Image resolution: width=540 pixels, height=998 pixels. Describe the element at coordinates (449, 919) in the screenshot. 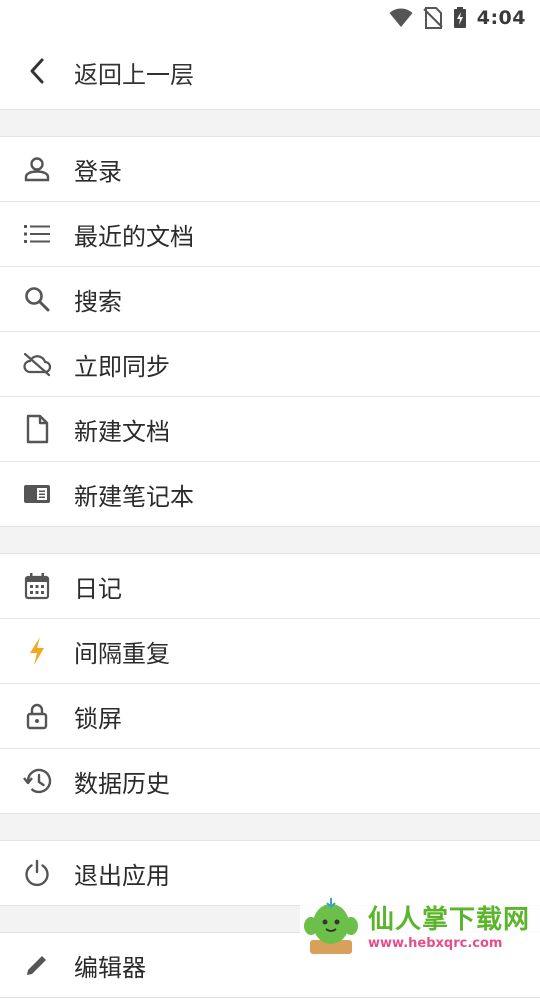

I see `watermark-title: 仙人掌下载网` at that location.